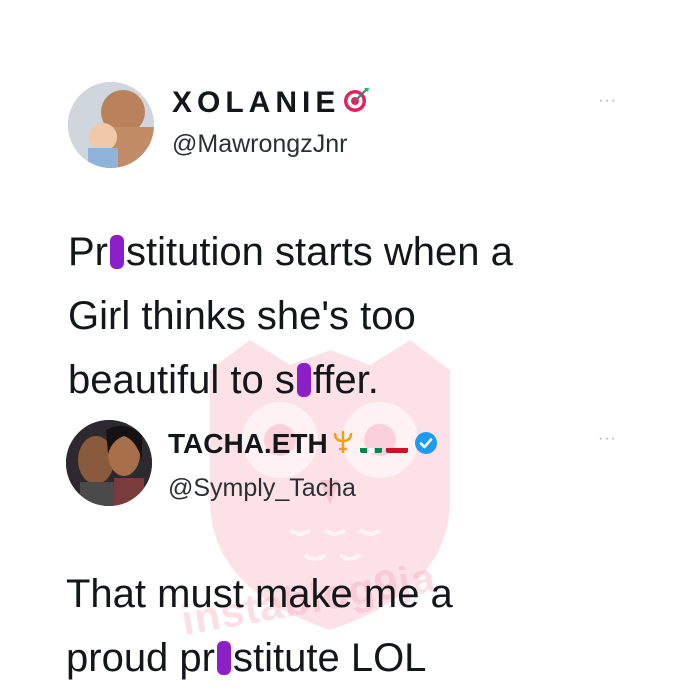 The height and width of the screenshot is (690, 685). Describe the element at coordinates (426, 446) in the screenshot. I see `verified-badge-icon` at that location.